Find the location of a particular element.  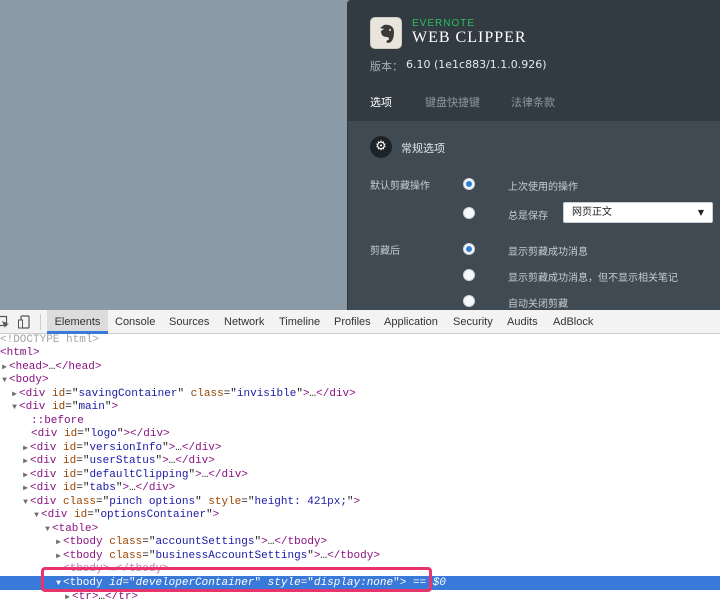

tab-adblock: AdBlock is located at coordinates (573, 322).